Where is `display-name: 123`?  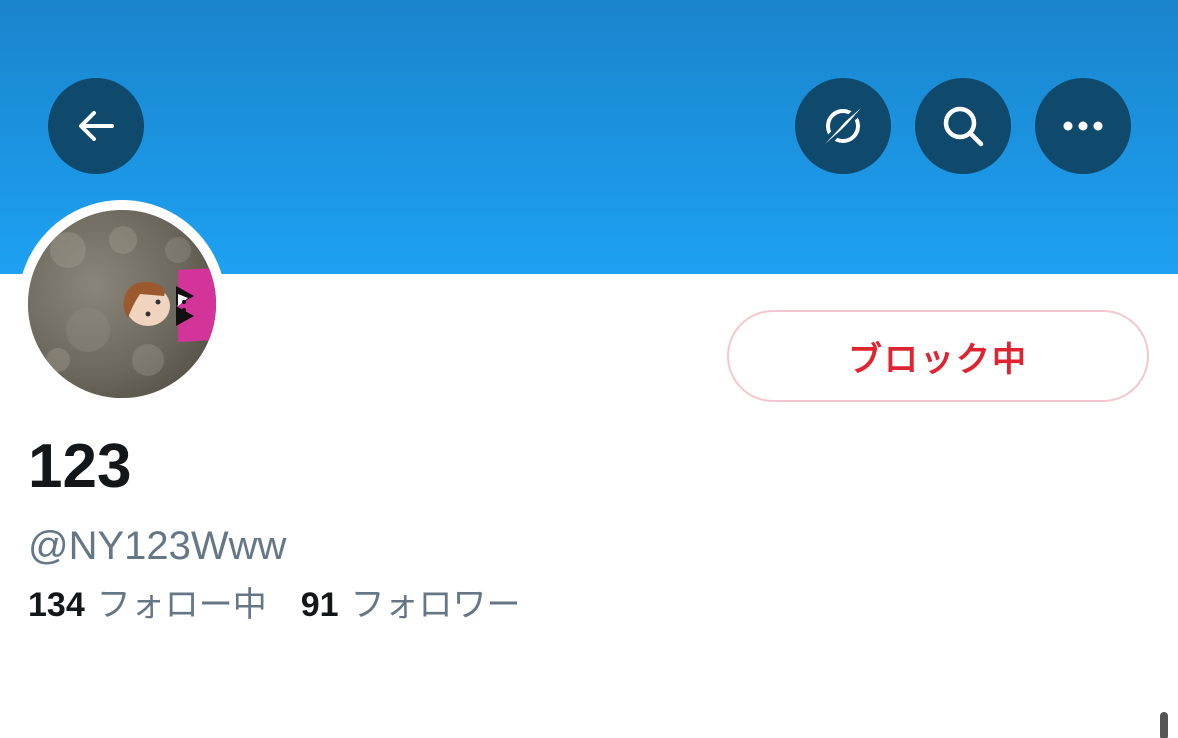
display-name: 123 is located at coordinates (80, 466).